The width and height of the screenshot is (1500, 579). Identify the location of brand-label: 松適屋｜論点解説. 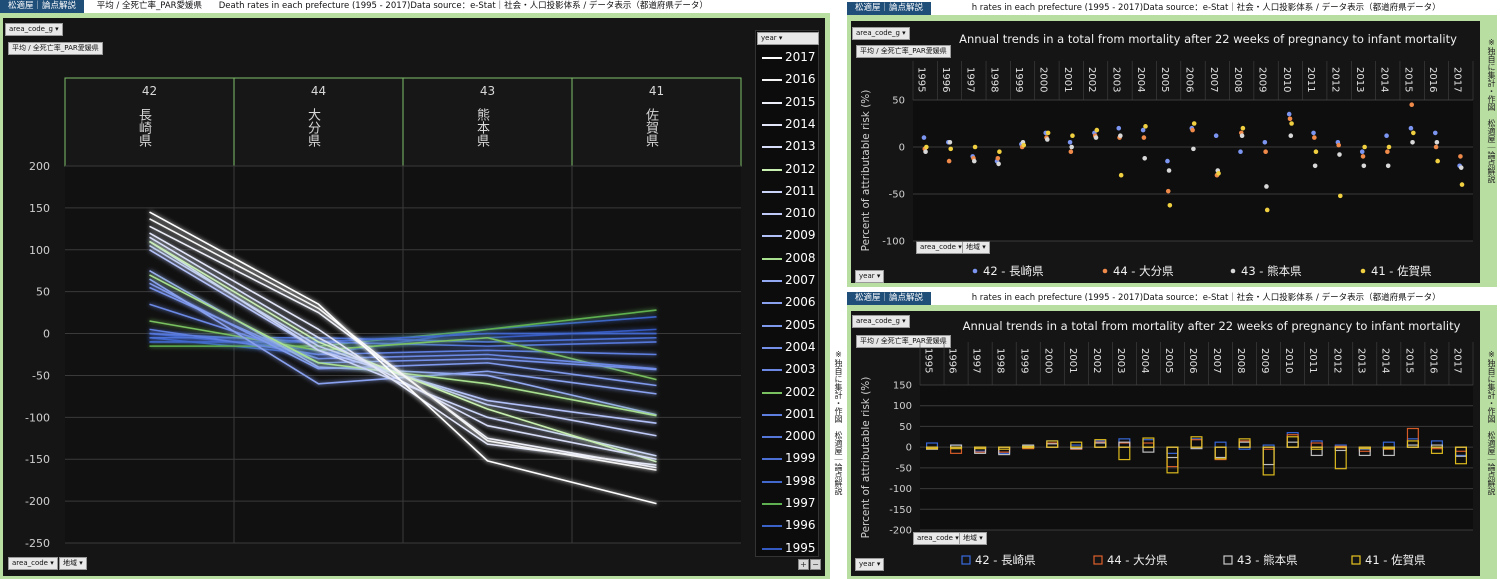
(889, 8).